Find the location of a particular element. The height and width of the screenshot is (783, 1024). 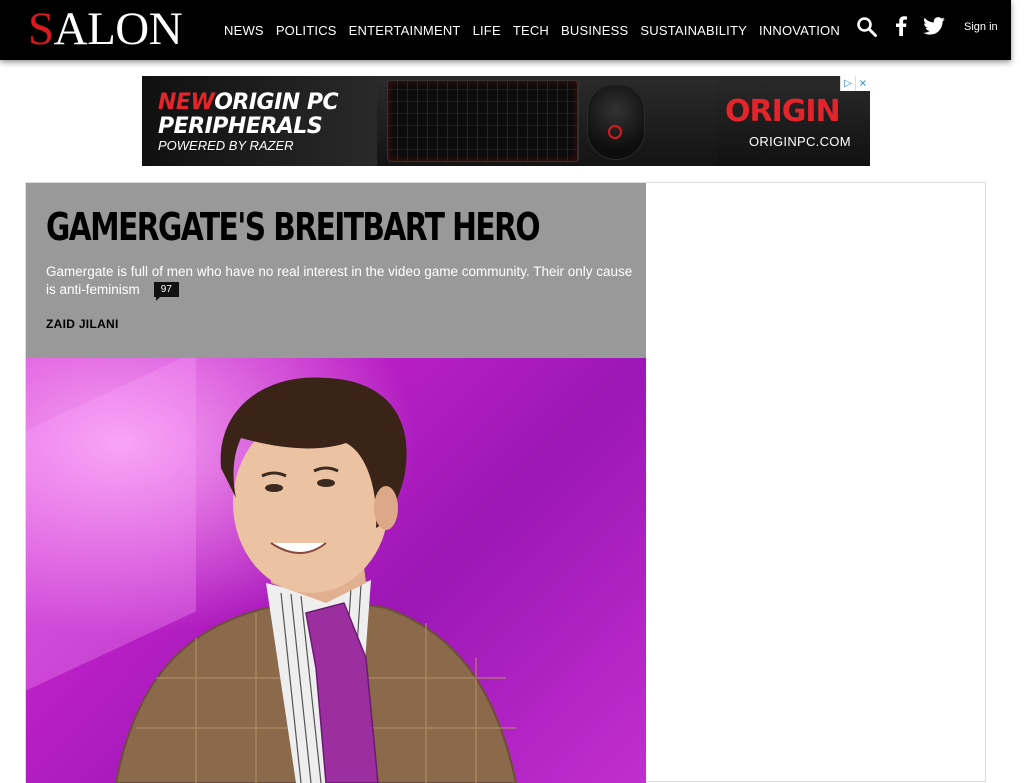

mouse-image is located at coordinates (616, 122).